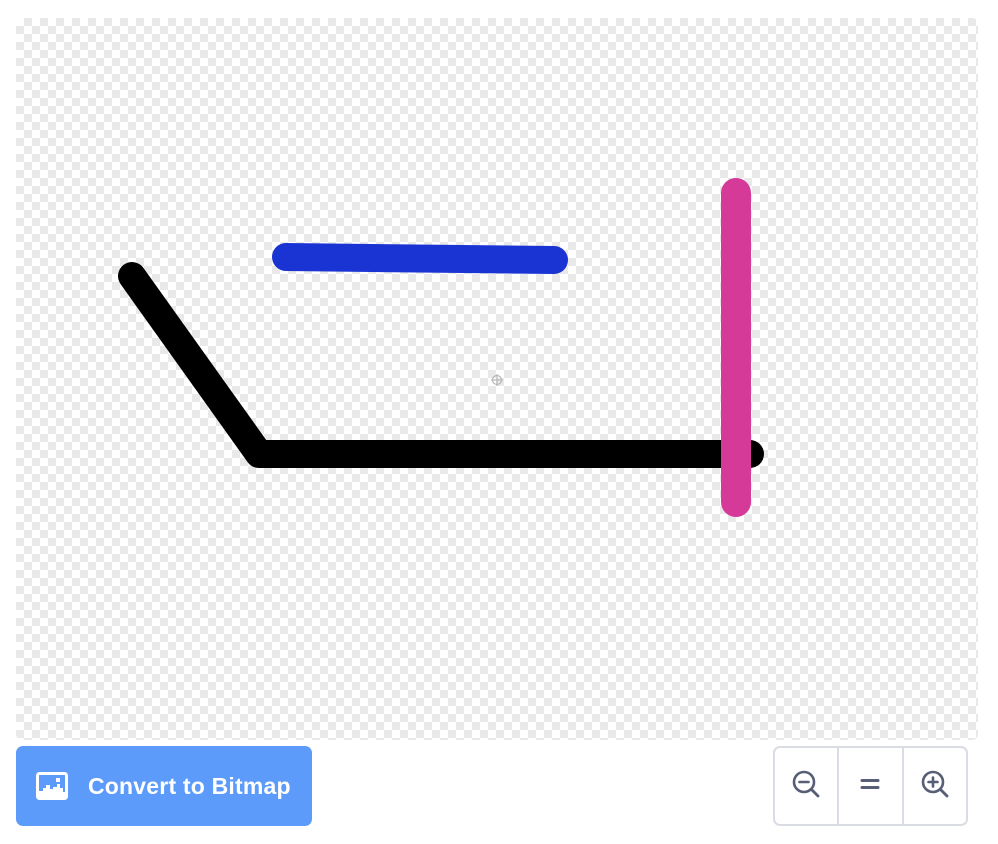  I want to click on zoom-reset-icon, so click(870, 786).